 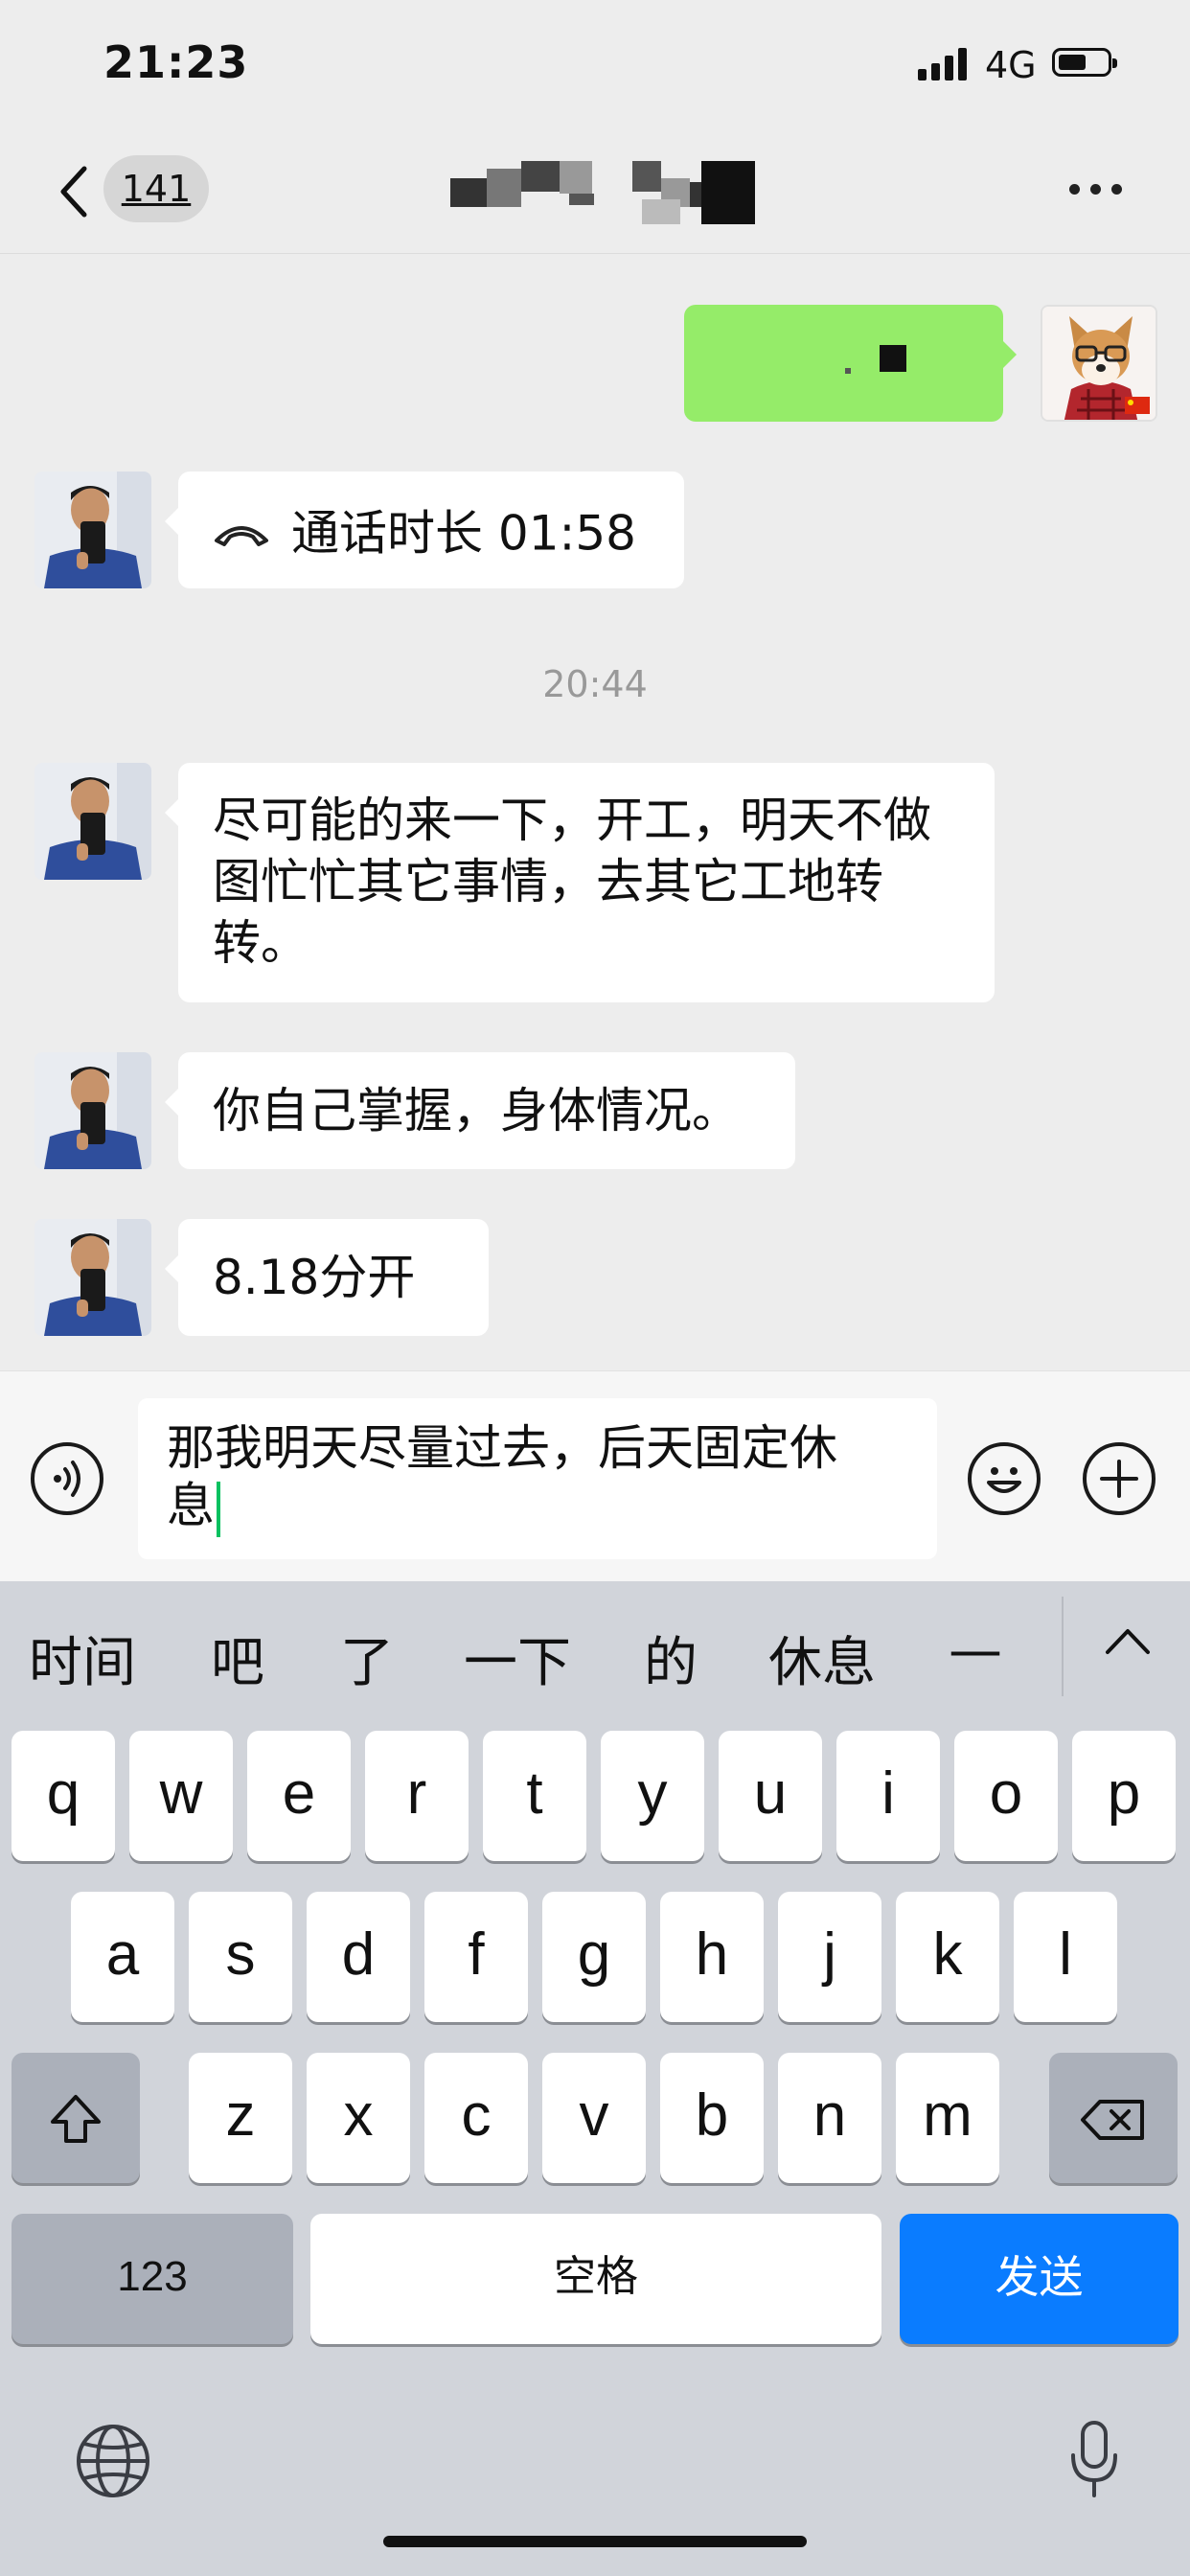 I want to click on key-q: q, so click(x=63, y=1796).